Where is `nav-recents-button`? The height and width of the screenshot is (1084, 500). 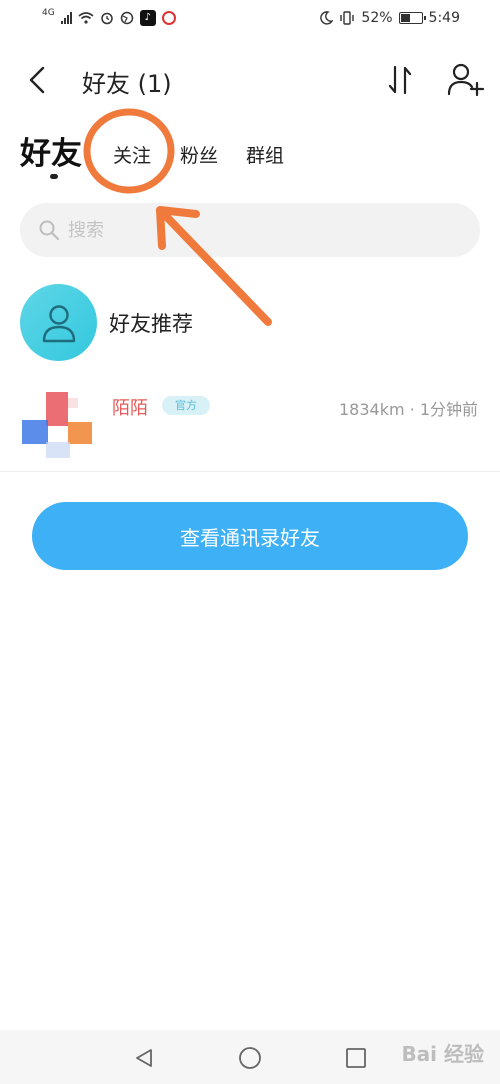 nav-recents-button is located at coordinates (356, 1058).